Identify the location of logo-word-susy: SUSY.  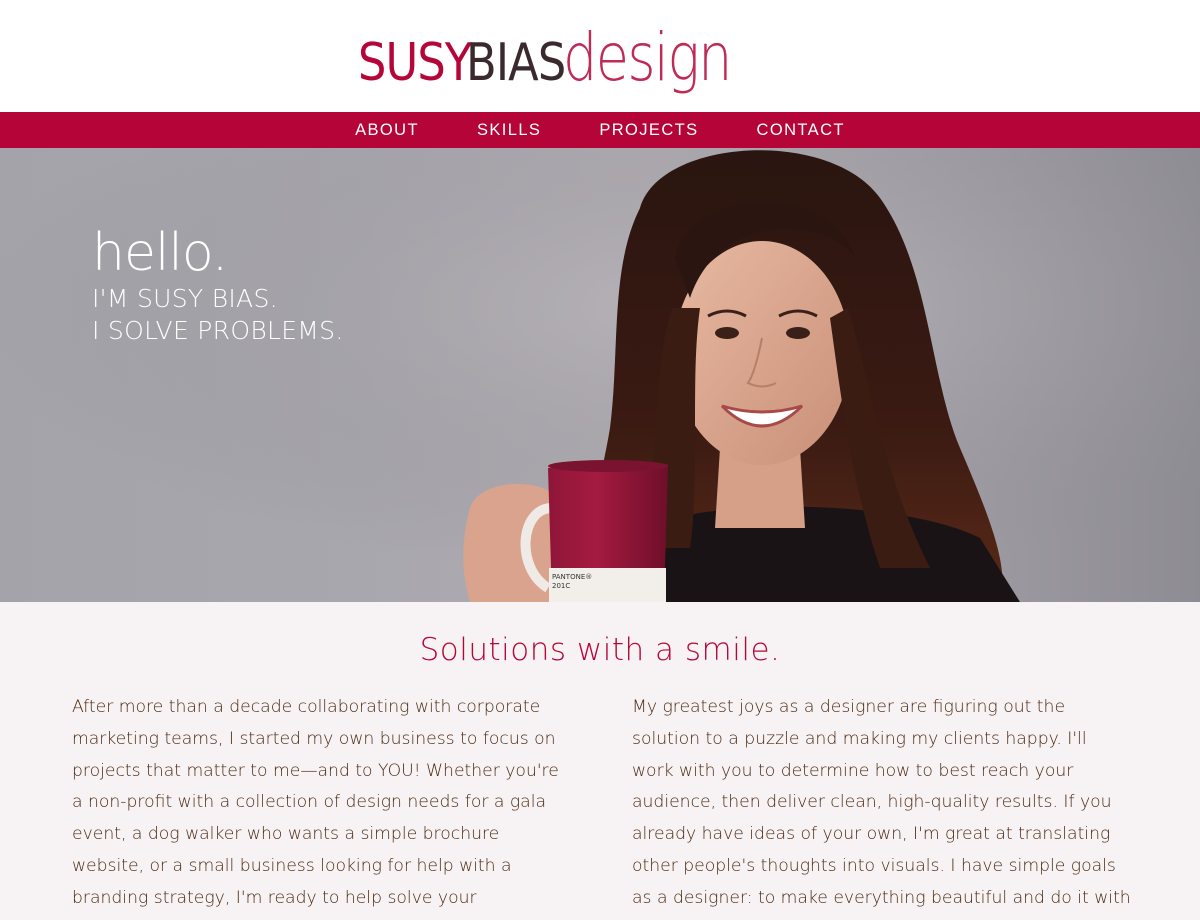
(415, 63).